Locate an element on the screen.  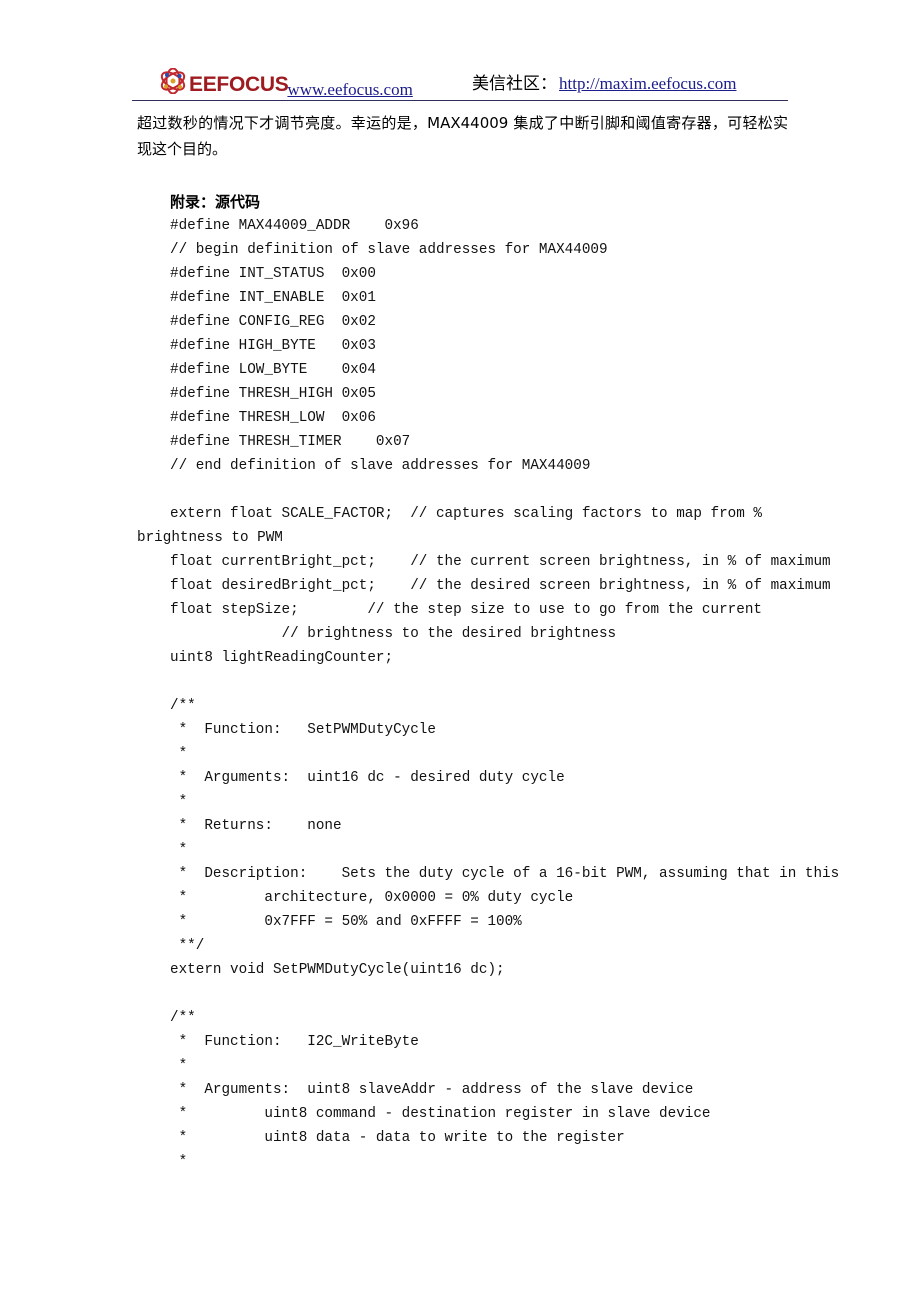
code-line: #define INT_STATUS 0x00 is located at coordinates (273, 274).